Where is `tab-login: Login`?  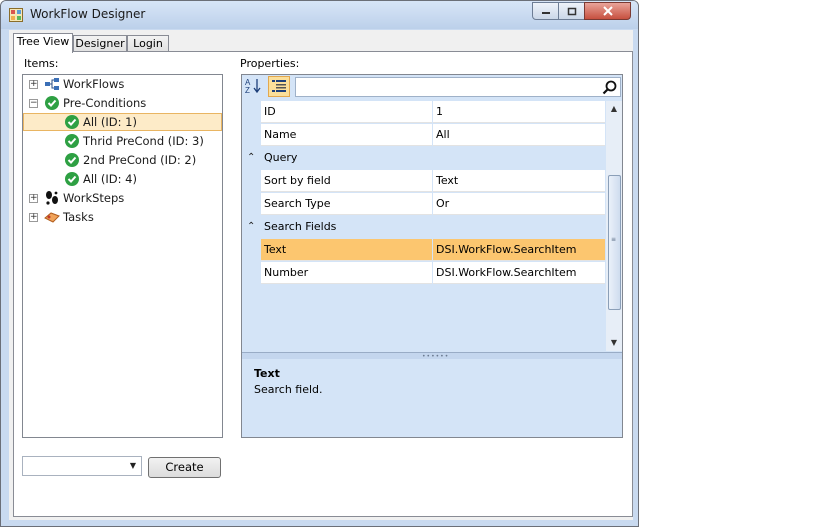
tab-login: Login is located at coordinates (148, 43).